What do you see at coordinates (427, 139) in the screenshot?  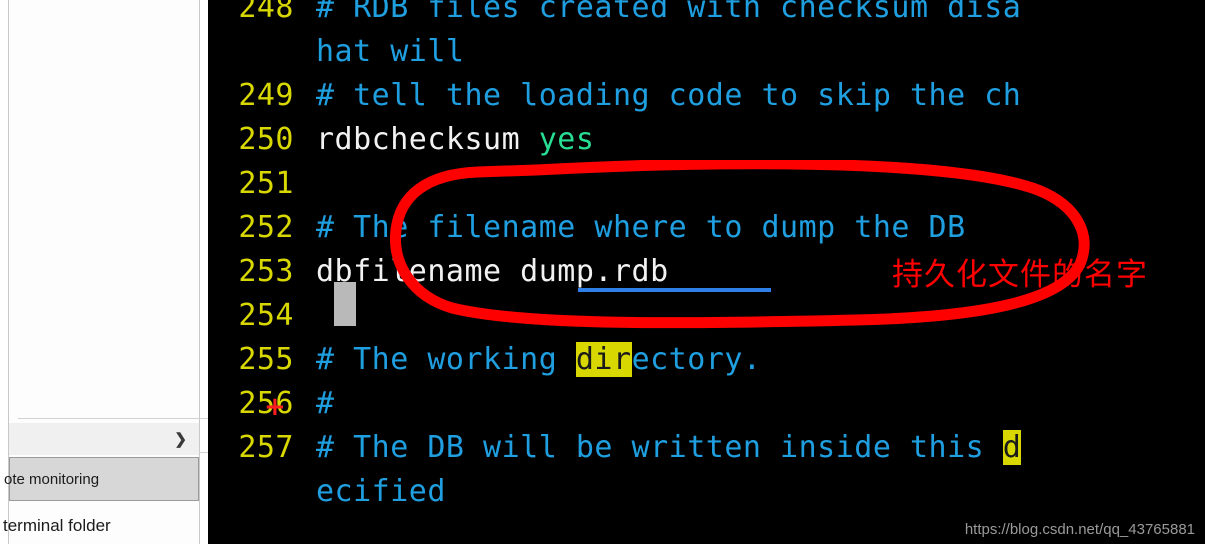 I see `code-text: rdbchecksum` at bounding box center [427, 139].